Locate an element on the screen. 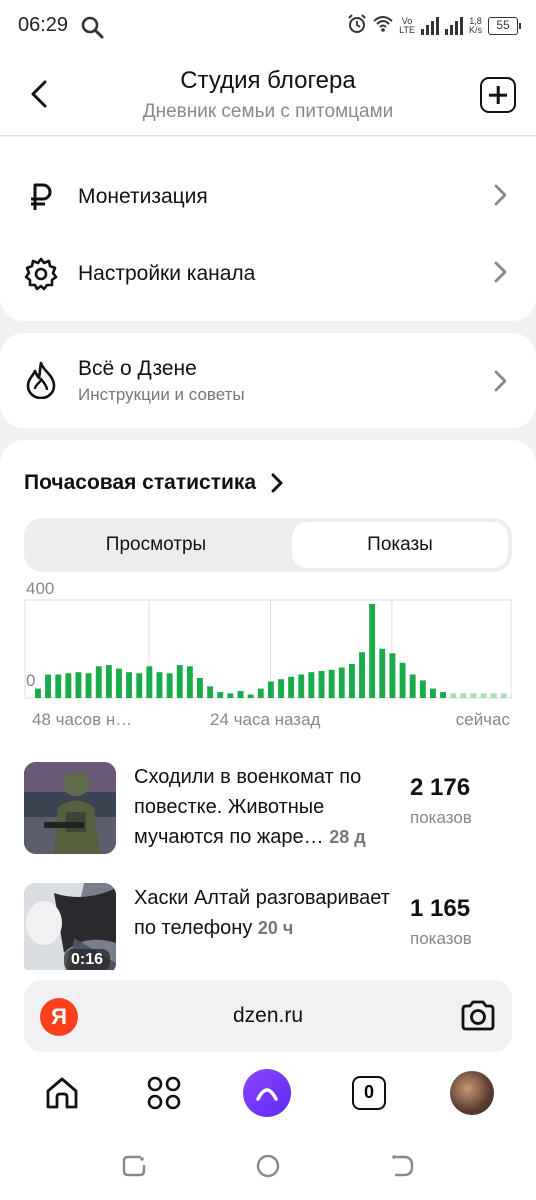 This screenshot has width=536, height=1200. app-header: Студия блогера Дневник семьи с питомцами is located at coordinates (268, 95).